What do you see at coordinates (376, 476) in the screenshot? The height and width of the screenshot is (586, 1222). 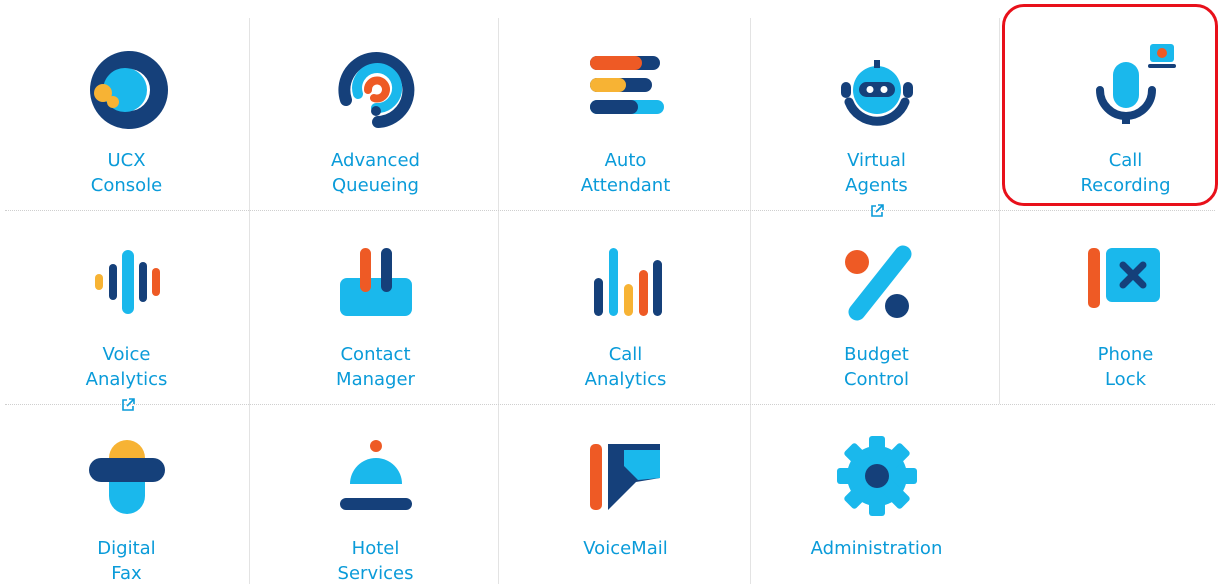 I see `hotel-services-icon` at bounding box center [376, 476].